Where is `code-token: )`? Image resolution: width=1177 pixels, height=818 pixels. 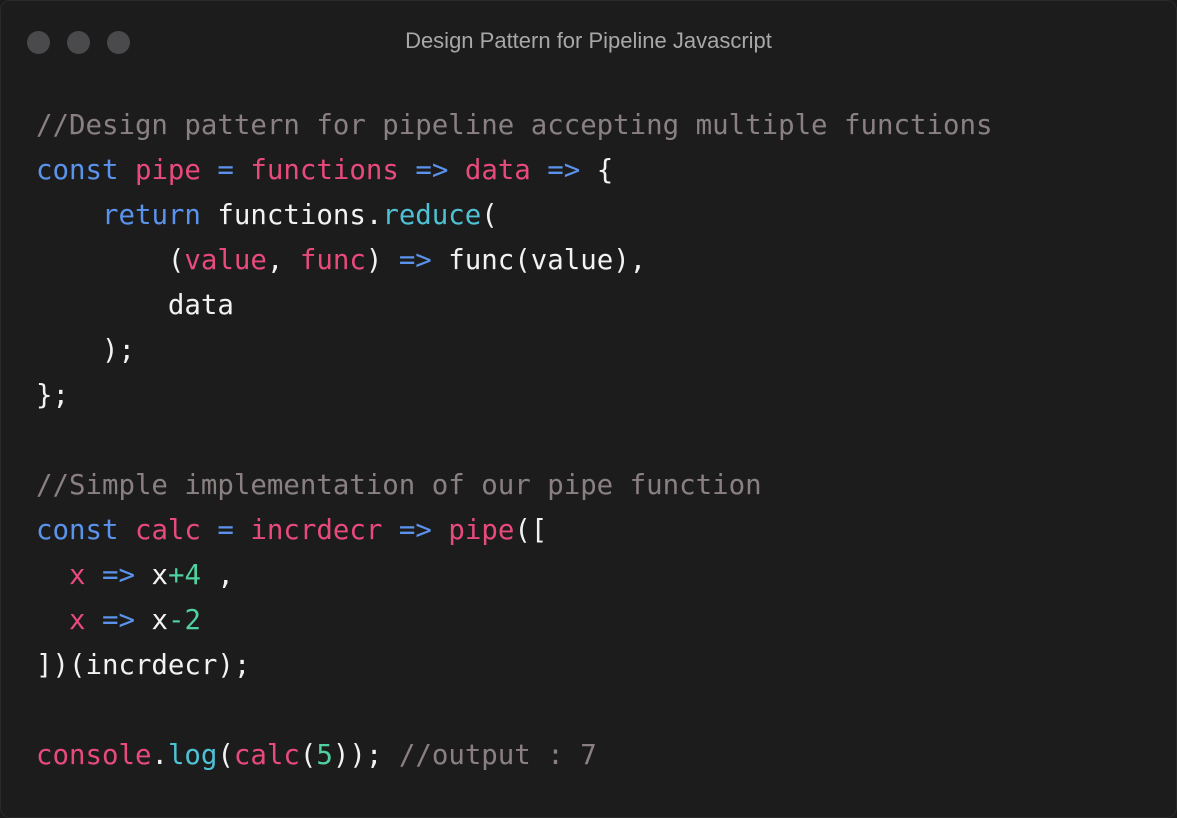
code-token: ) is located at coordinates (382, 260).